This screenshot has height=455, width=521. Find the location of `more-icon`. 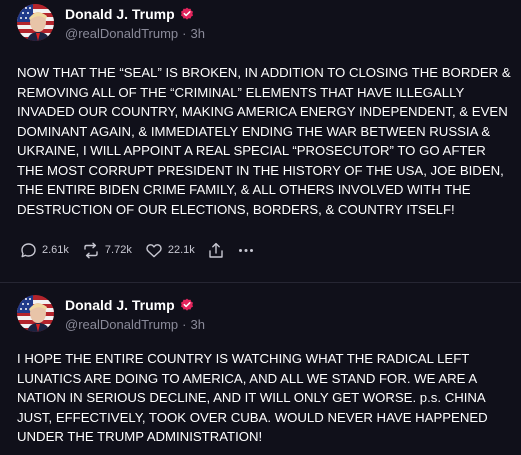

more-icon is located at coordinates (246, 250).